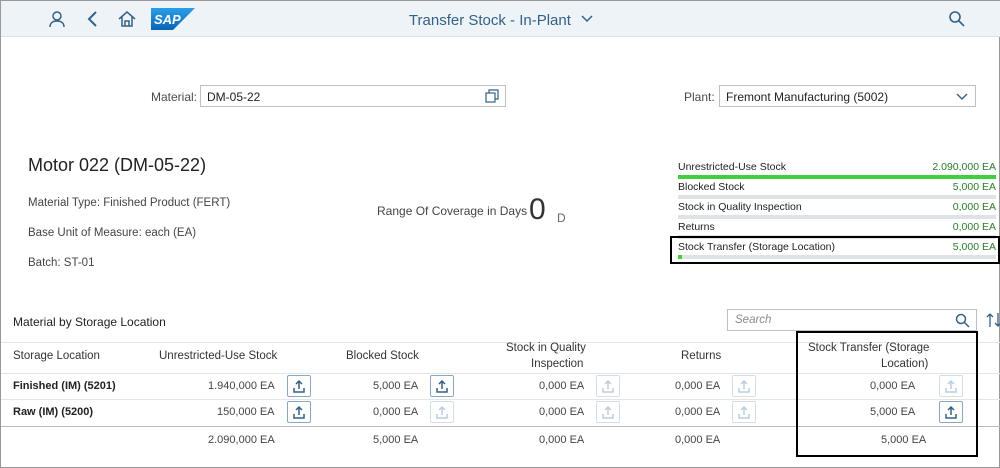  Describe the element at coordinates (241, 440) in the screenshot. I see `total-unrestricted: 2.090,000 EA` at that location.